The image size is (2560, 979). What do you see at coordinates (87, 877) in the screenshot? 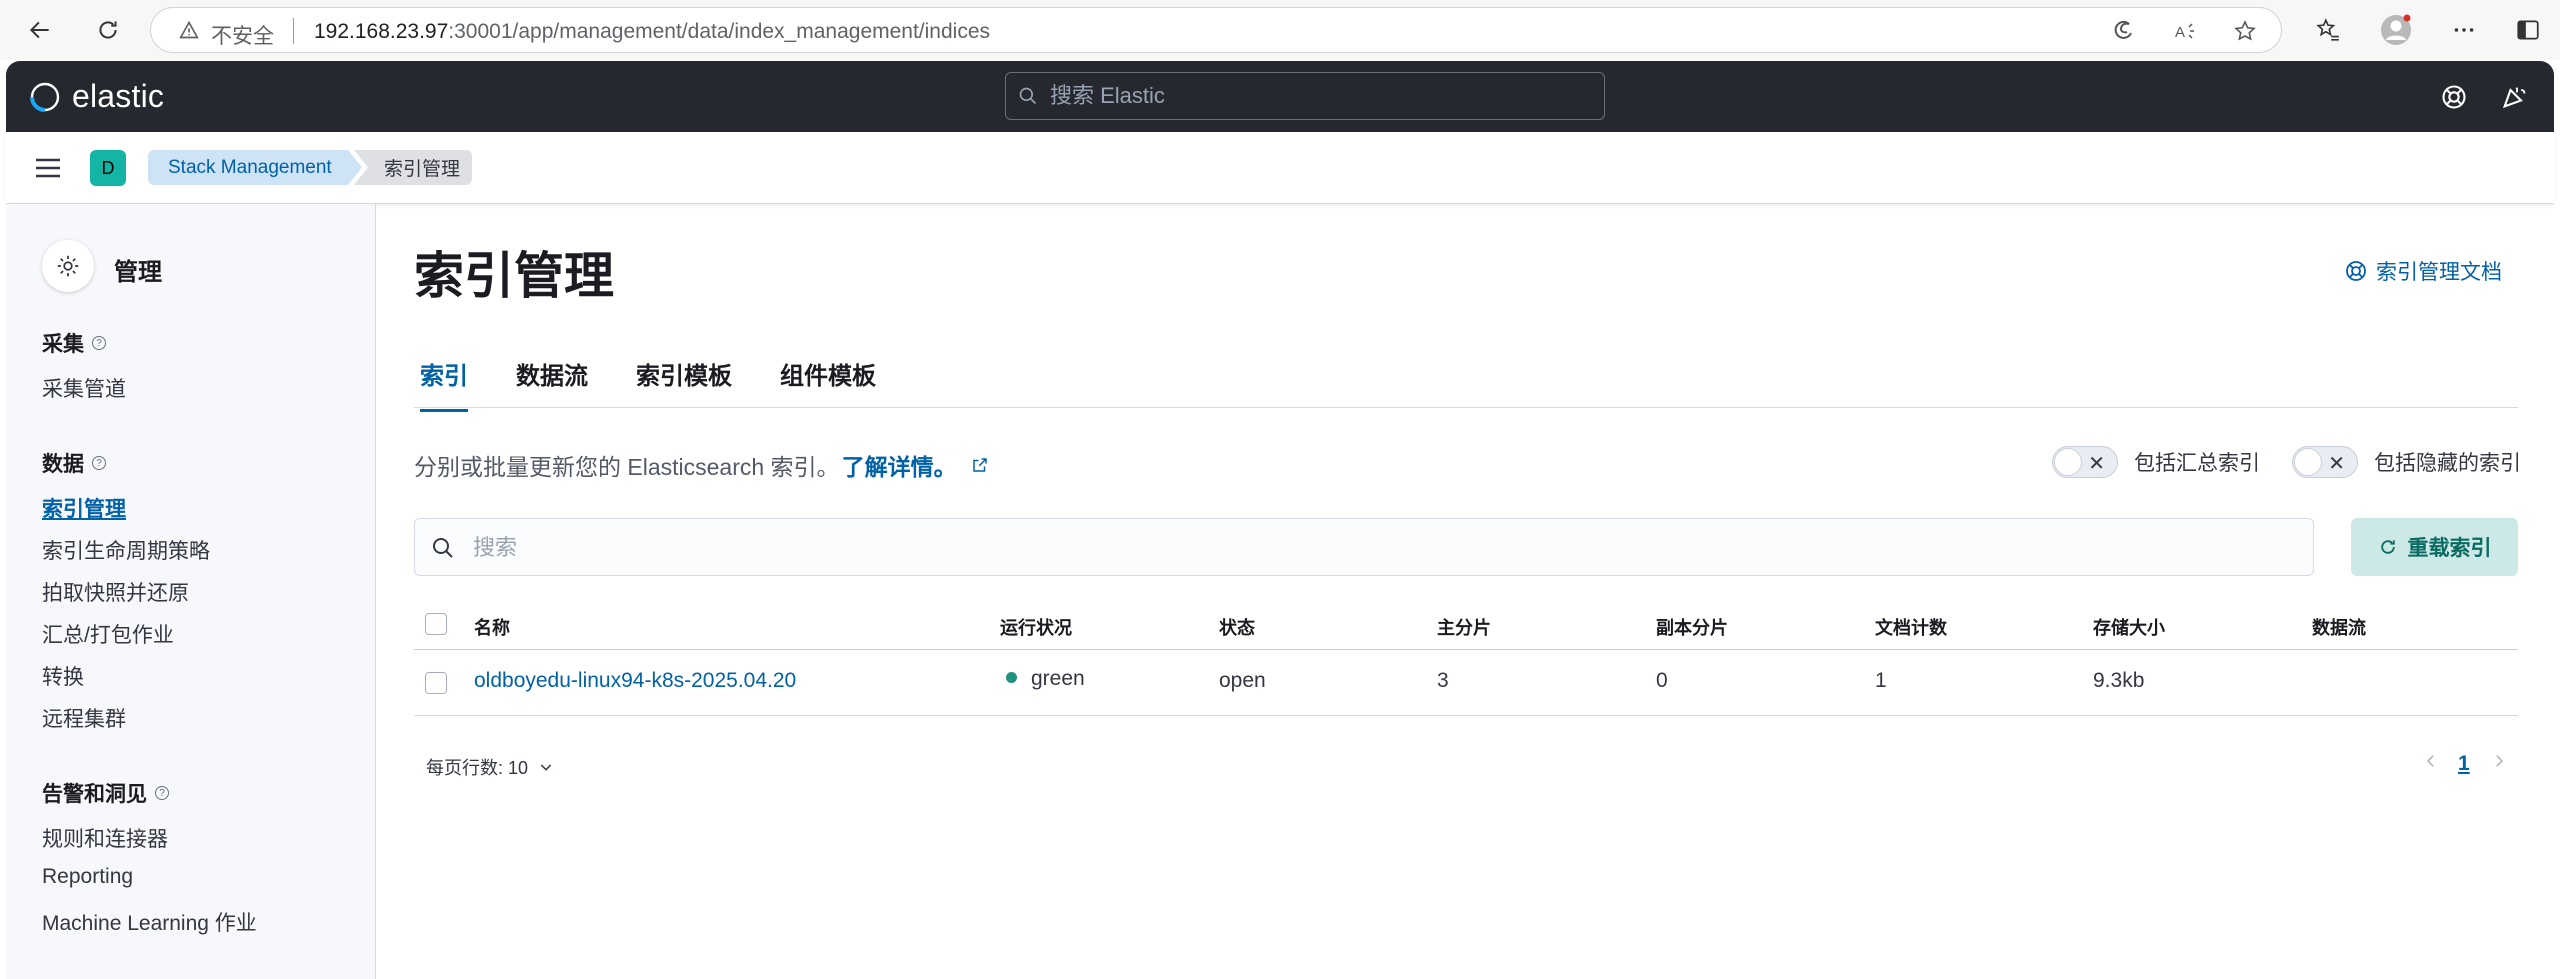
I see `sidebar-item-reporting: Reporting` at bounding box center [87, 877].